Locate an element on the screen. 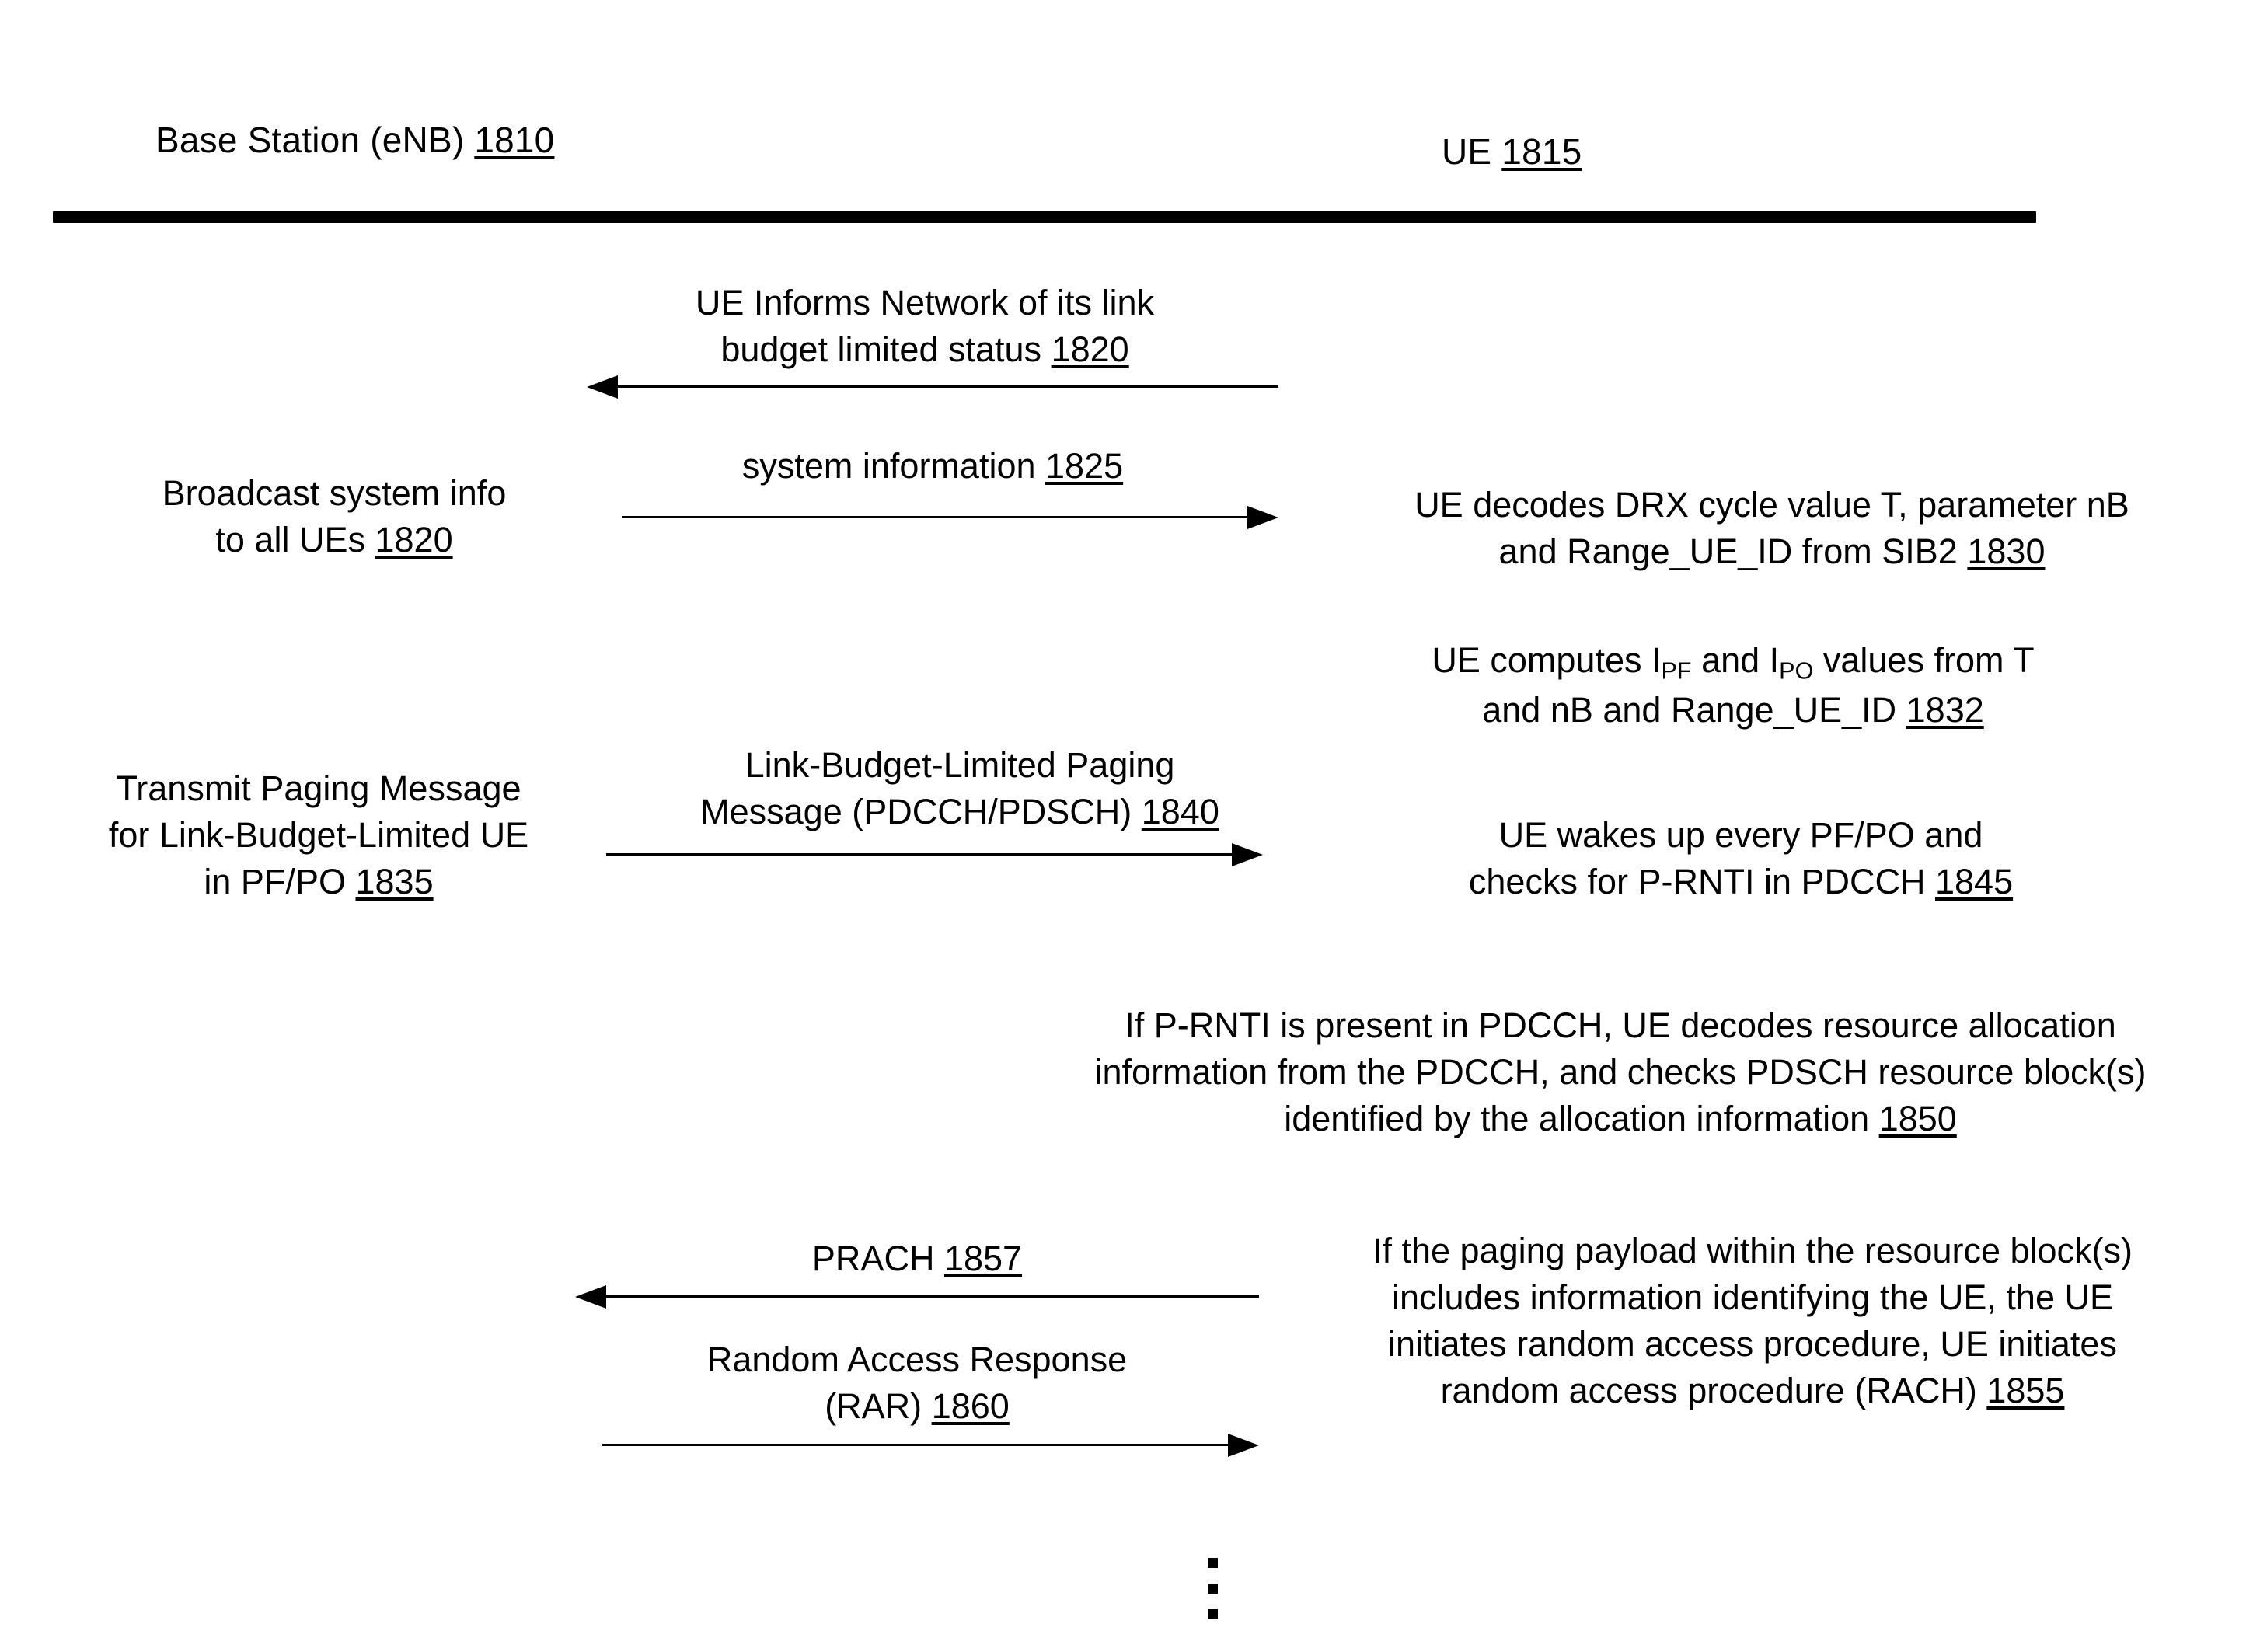 The width and height of the screenshot is (2260, 1652). note-ref: 1855 is located at coordinates (2025, 1390).